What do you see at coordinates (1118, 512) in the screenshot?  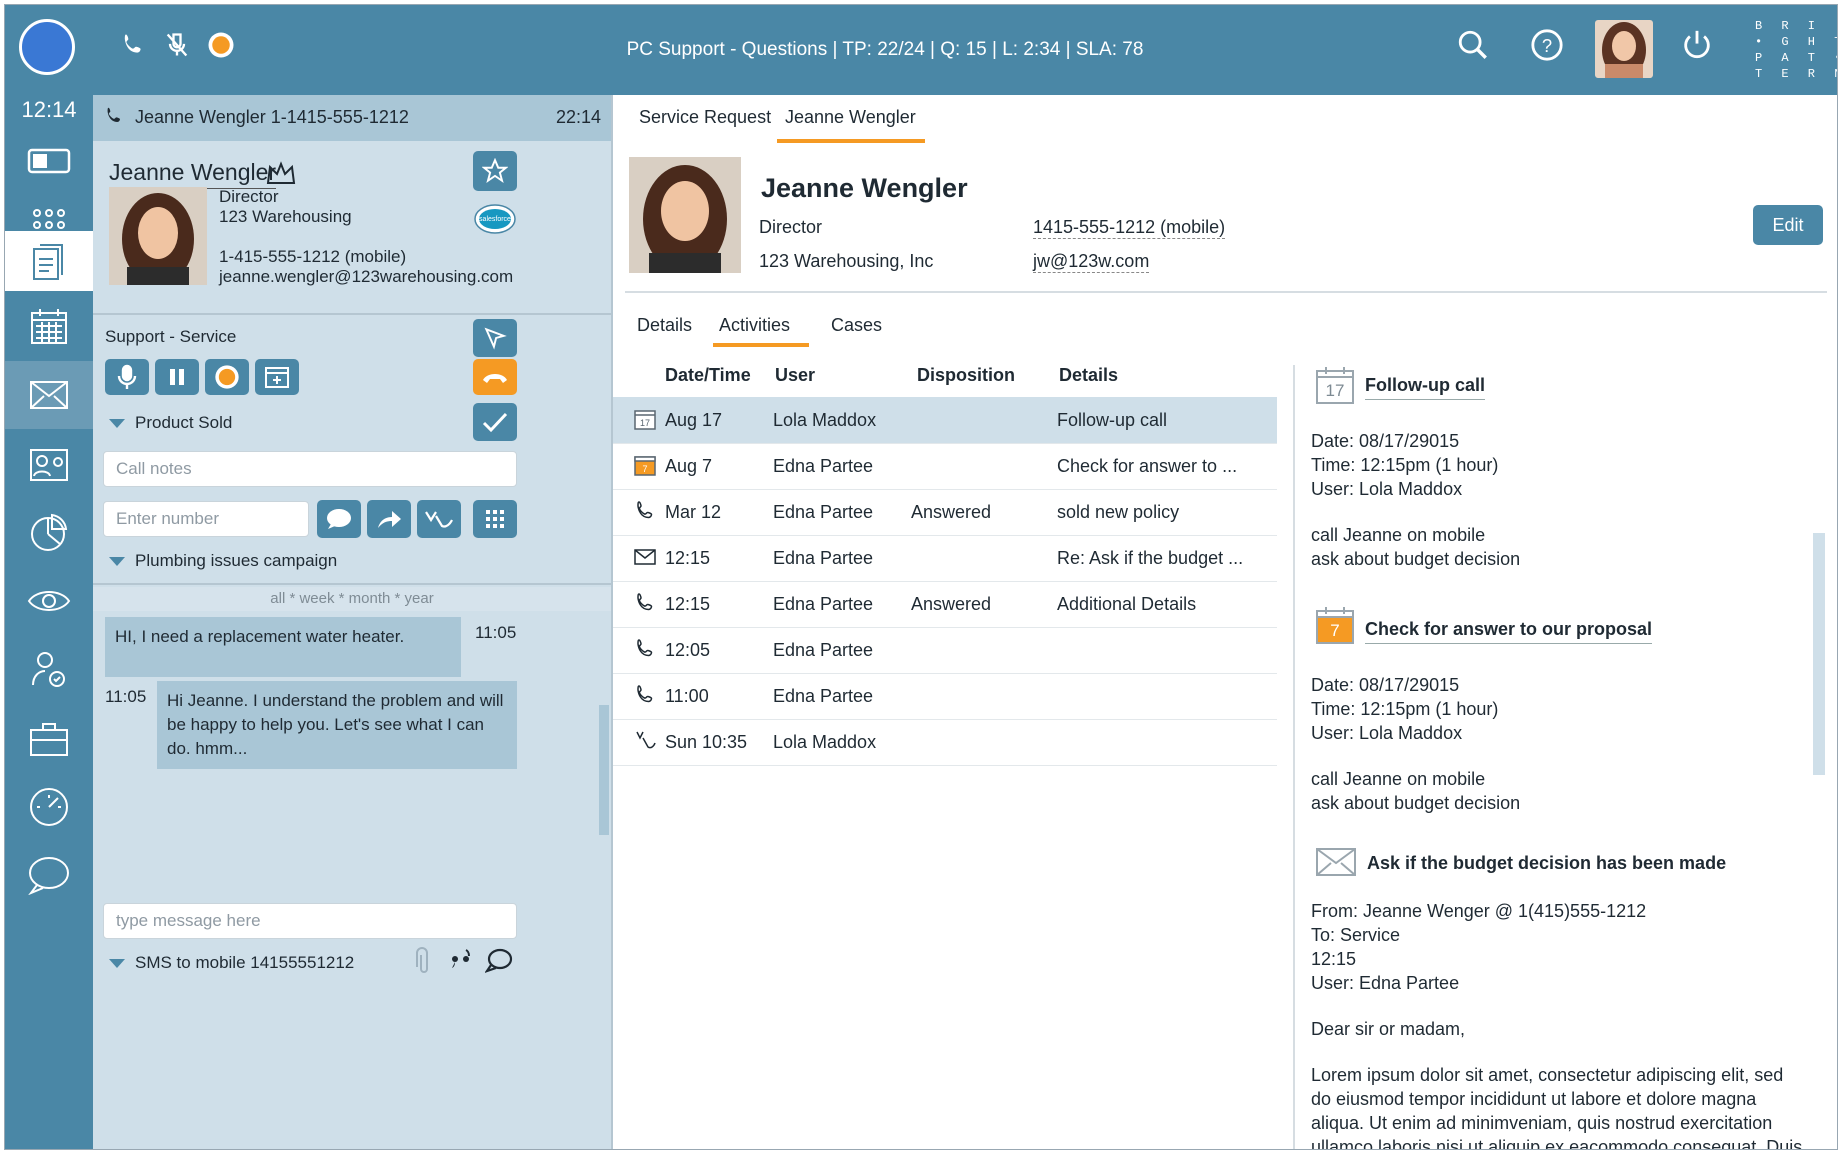 I see `row-details: sold new policy` at bounding box center [1118, 512].